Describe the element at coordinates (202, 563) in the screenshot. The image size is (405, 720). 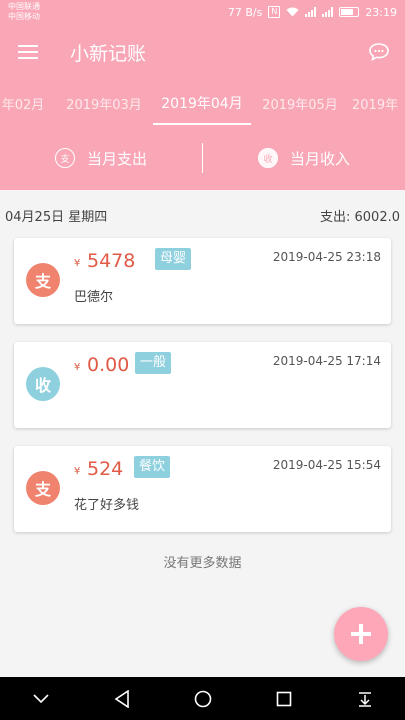
I see `no-more-data-text: 没有更多数据` at that location.